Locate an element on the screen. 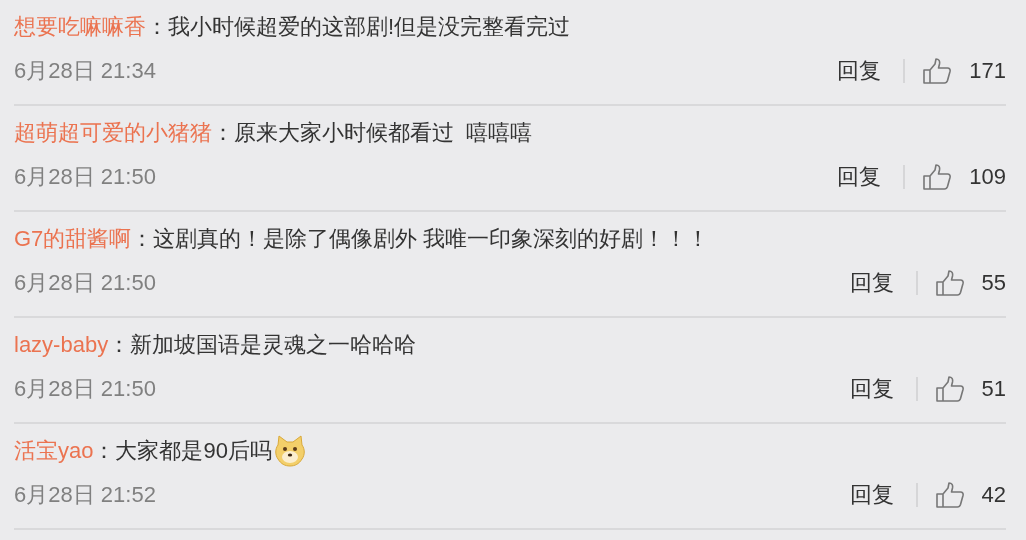  comment-text: ：大家都是90后吗 is located at coordinates (182, 451).